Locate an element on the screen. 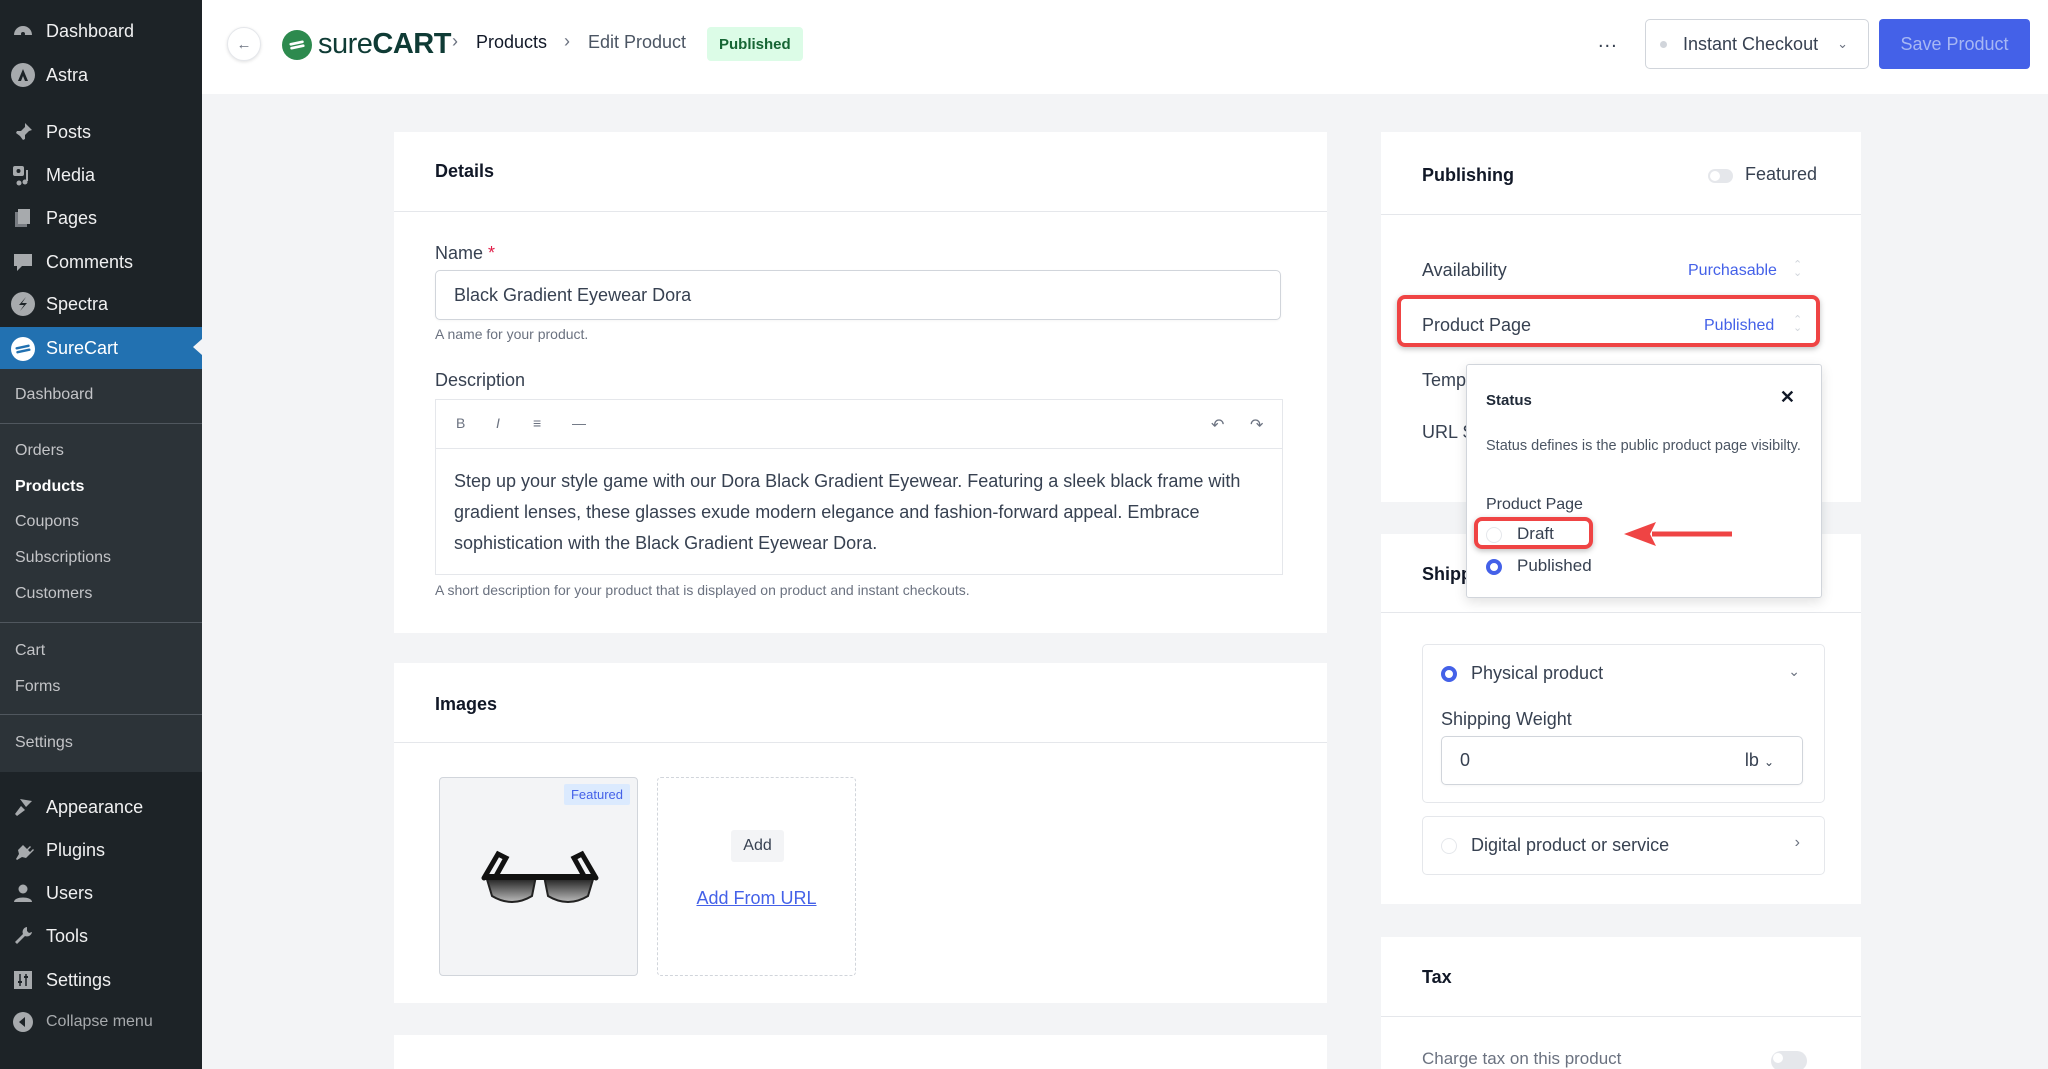 Image resolution: width=2048 pixels, height=1069 pixels. weight-unit-select: lb ⌄ is located at coordinates (1759, 760).